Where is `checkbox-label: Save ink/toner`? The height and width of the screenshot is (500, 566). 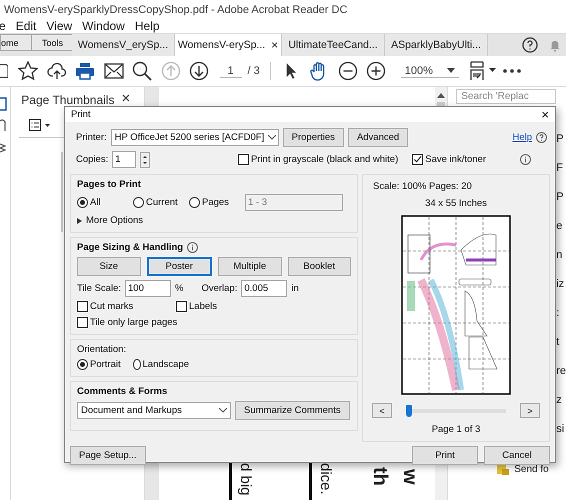 checkbox-label: Save ink/toner is located at coordinates (455, 159).